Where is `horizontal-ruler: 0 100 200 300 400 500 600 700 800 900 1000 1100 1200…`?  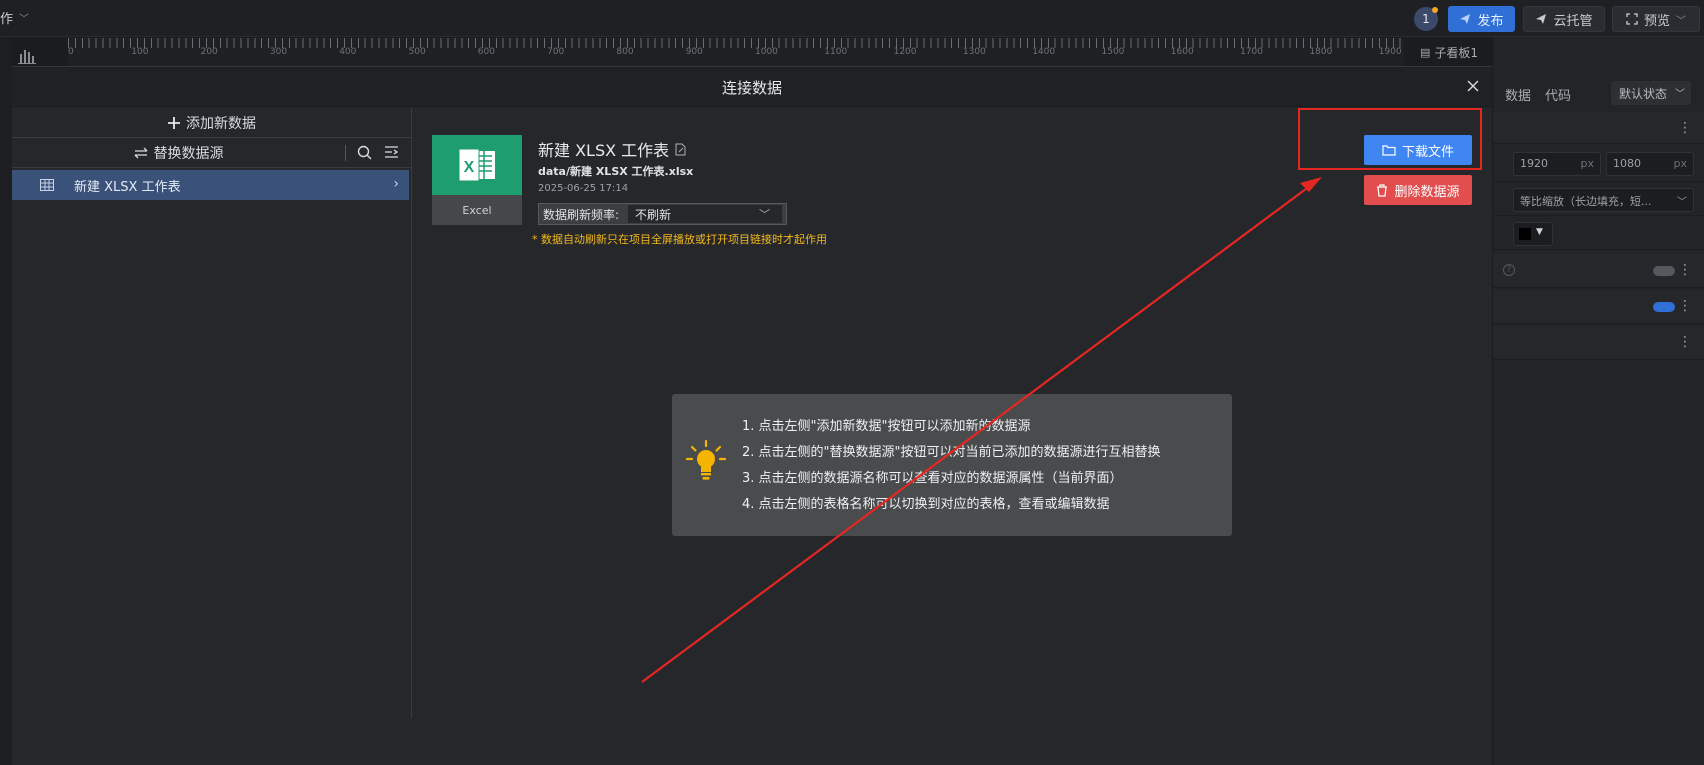
horizontal-ruler: 0 100 200 300 400 500 600 700 800 900 1000 1100 1200… is located at coordinates (736, 52).